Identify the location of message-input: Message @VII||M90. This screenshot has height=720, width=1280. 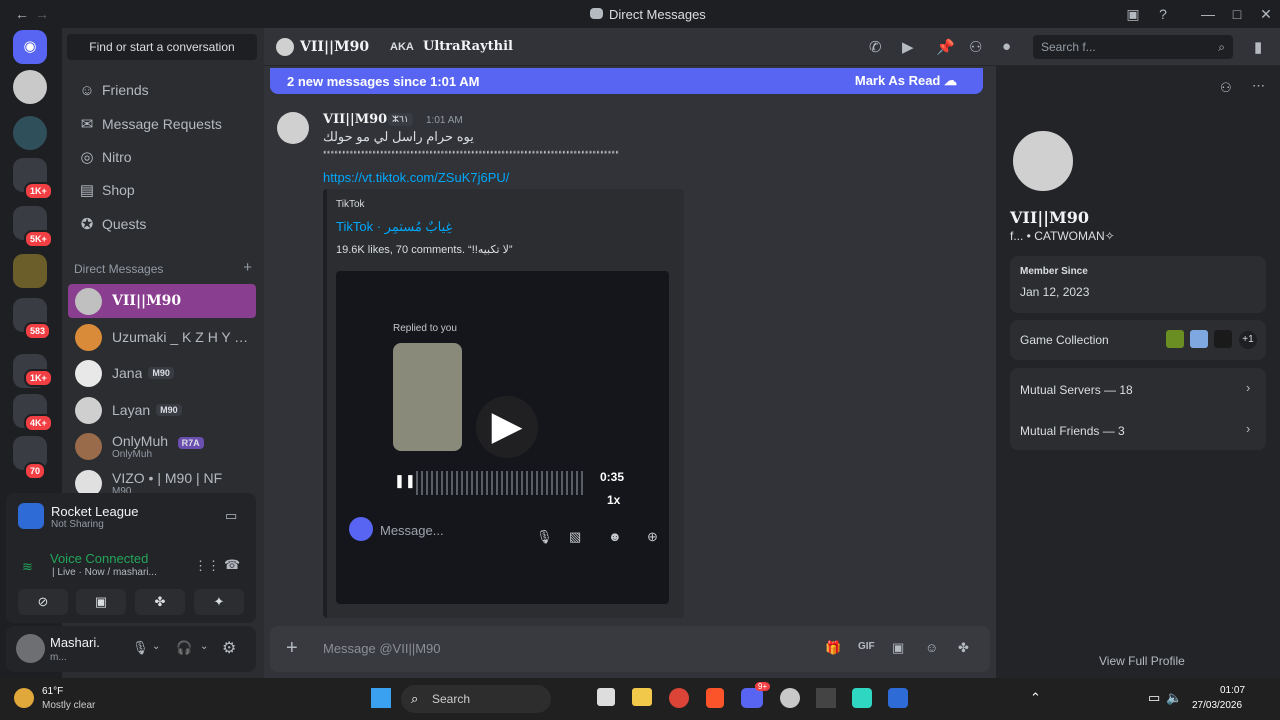
(382, 648).